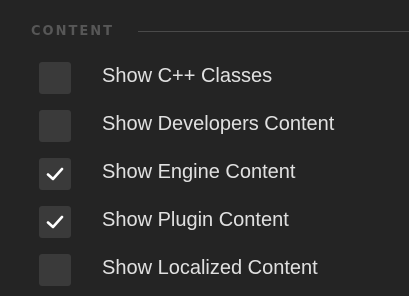 The image size is (409, 296). Describe the element at coordinates (218, 124) in the screenshot. I see `option-label: Show Developers Content` at that location.